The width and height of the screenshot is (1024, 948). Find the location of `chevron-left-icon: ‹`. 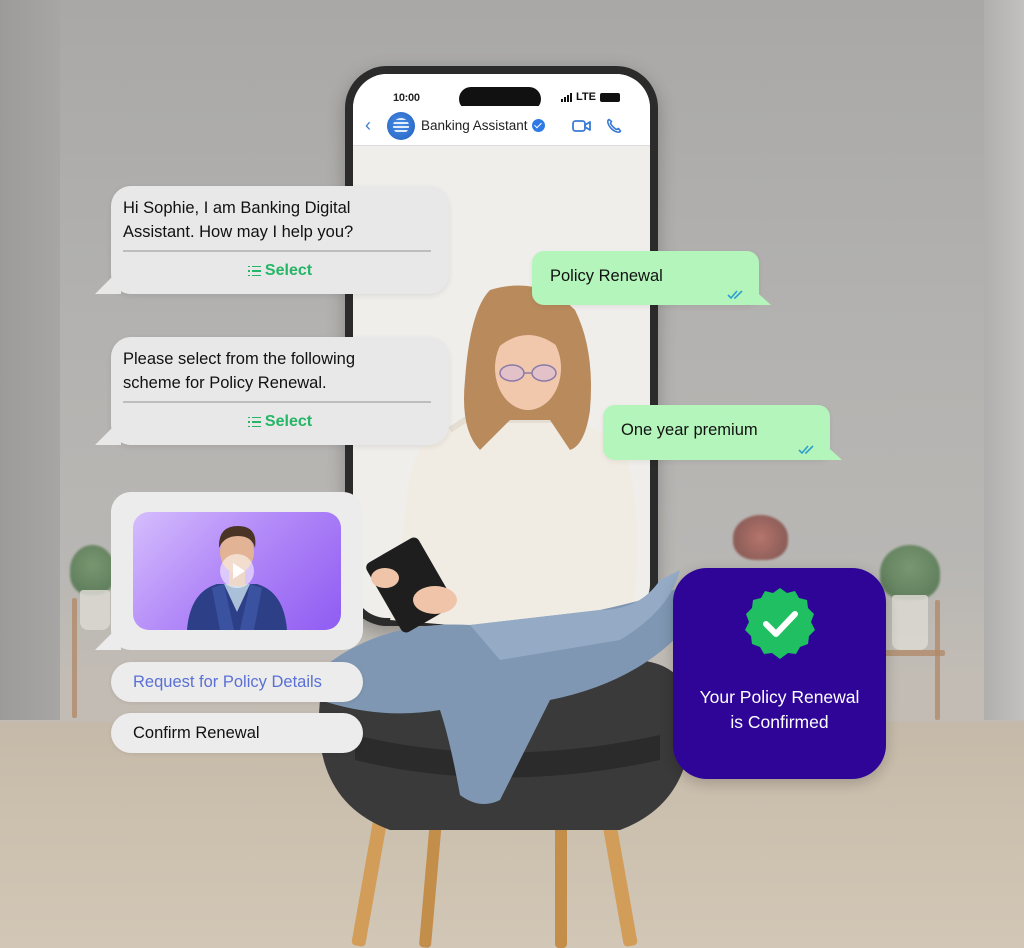

chevron-left-icon: ‹ is located at coordinates (373, 125).